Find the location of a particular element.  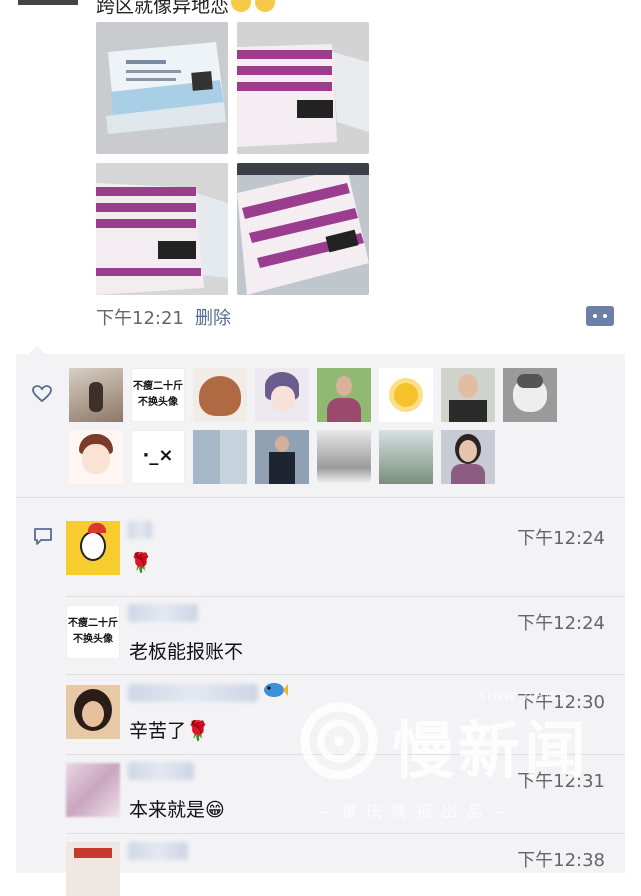

like-avatar-anime is located at coordinates (282, 395).